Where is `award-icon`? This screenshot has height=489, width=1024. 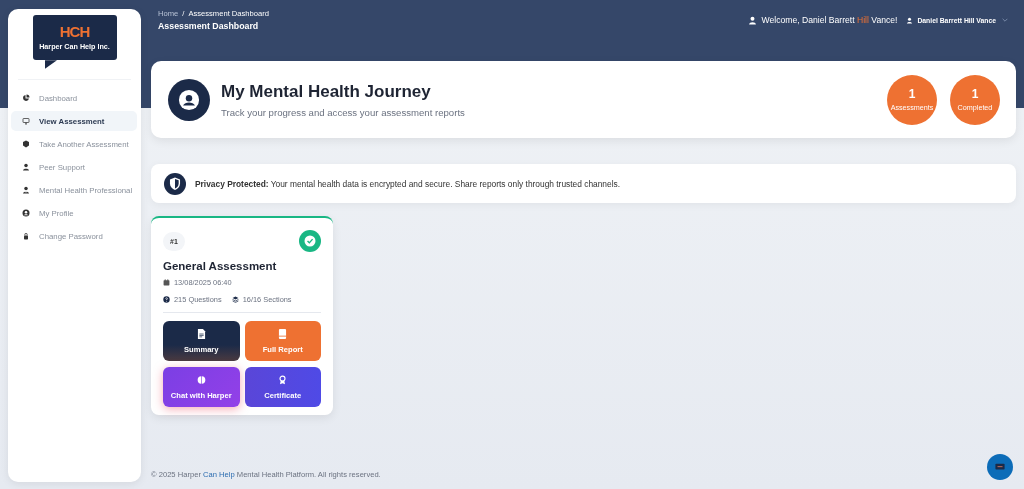 award-icon is located at coordinates (283, 379).